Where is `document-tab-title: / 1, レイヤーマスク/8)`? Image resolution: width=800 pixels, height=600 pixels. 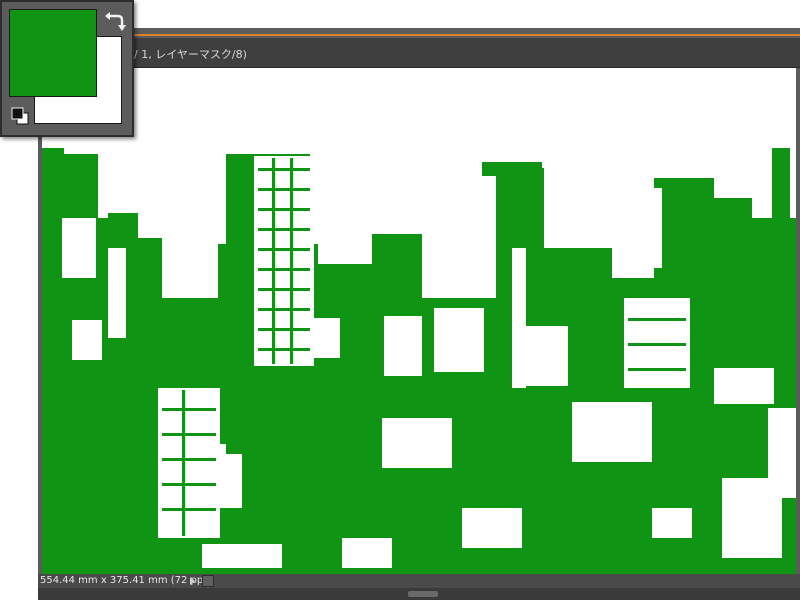 document-tab-title: / 1, レイヤーマスク/8) is located at coordinates (190, 54).